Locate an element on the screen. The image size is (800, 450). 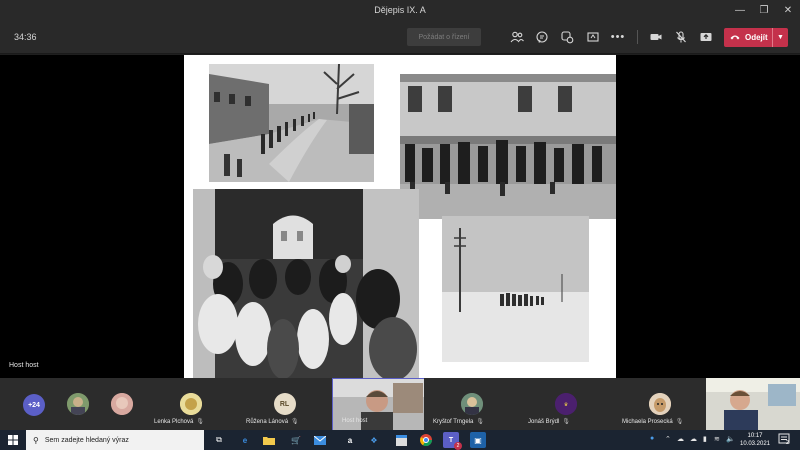
chat-icon is located at coordinates (542, 37).